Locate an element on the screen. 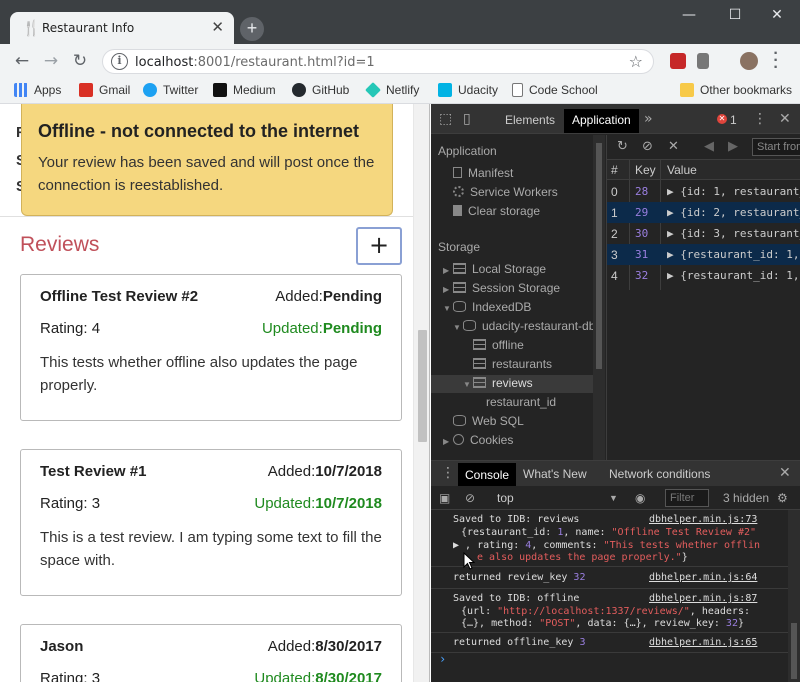  url-text: localhost:8001/restaurant.html?id=1 is located at coordinates (255, 62).